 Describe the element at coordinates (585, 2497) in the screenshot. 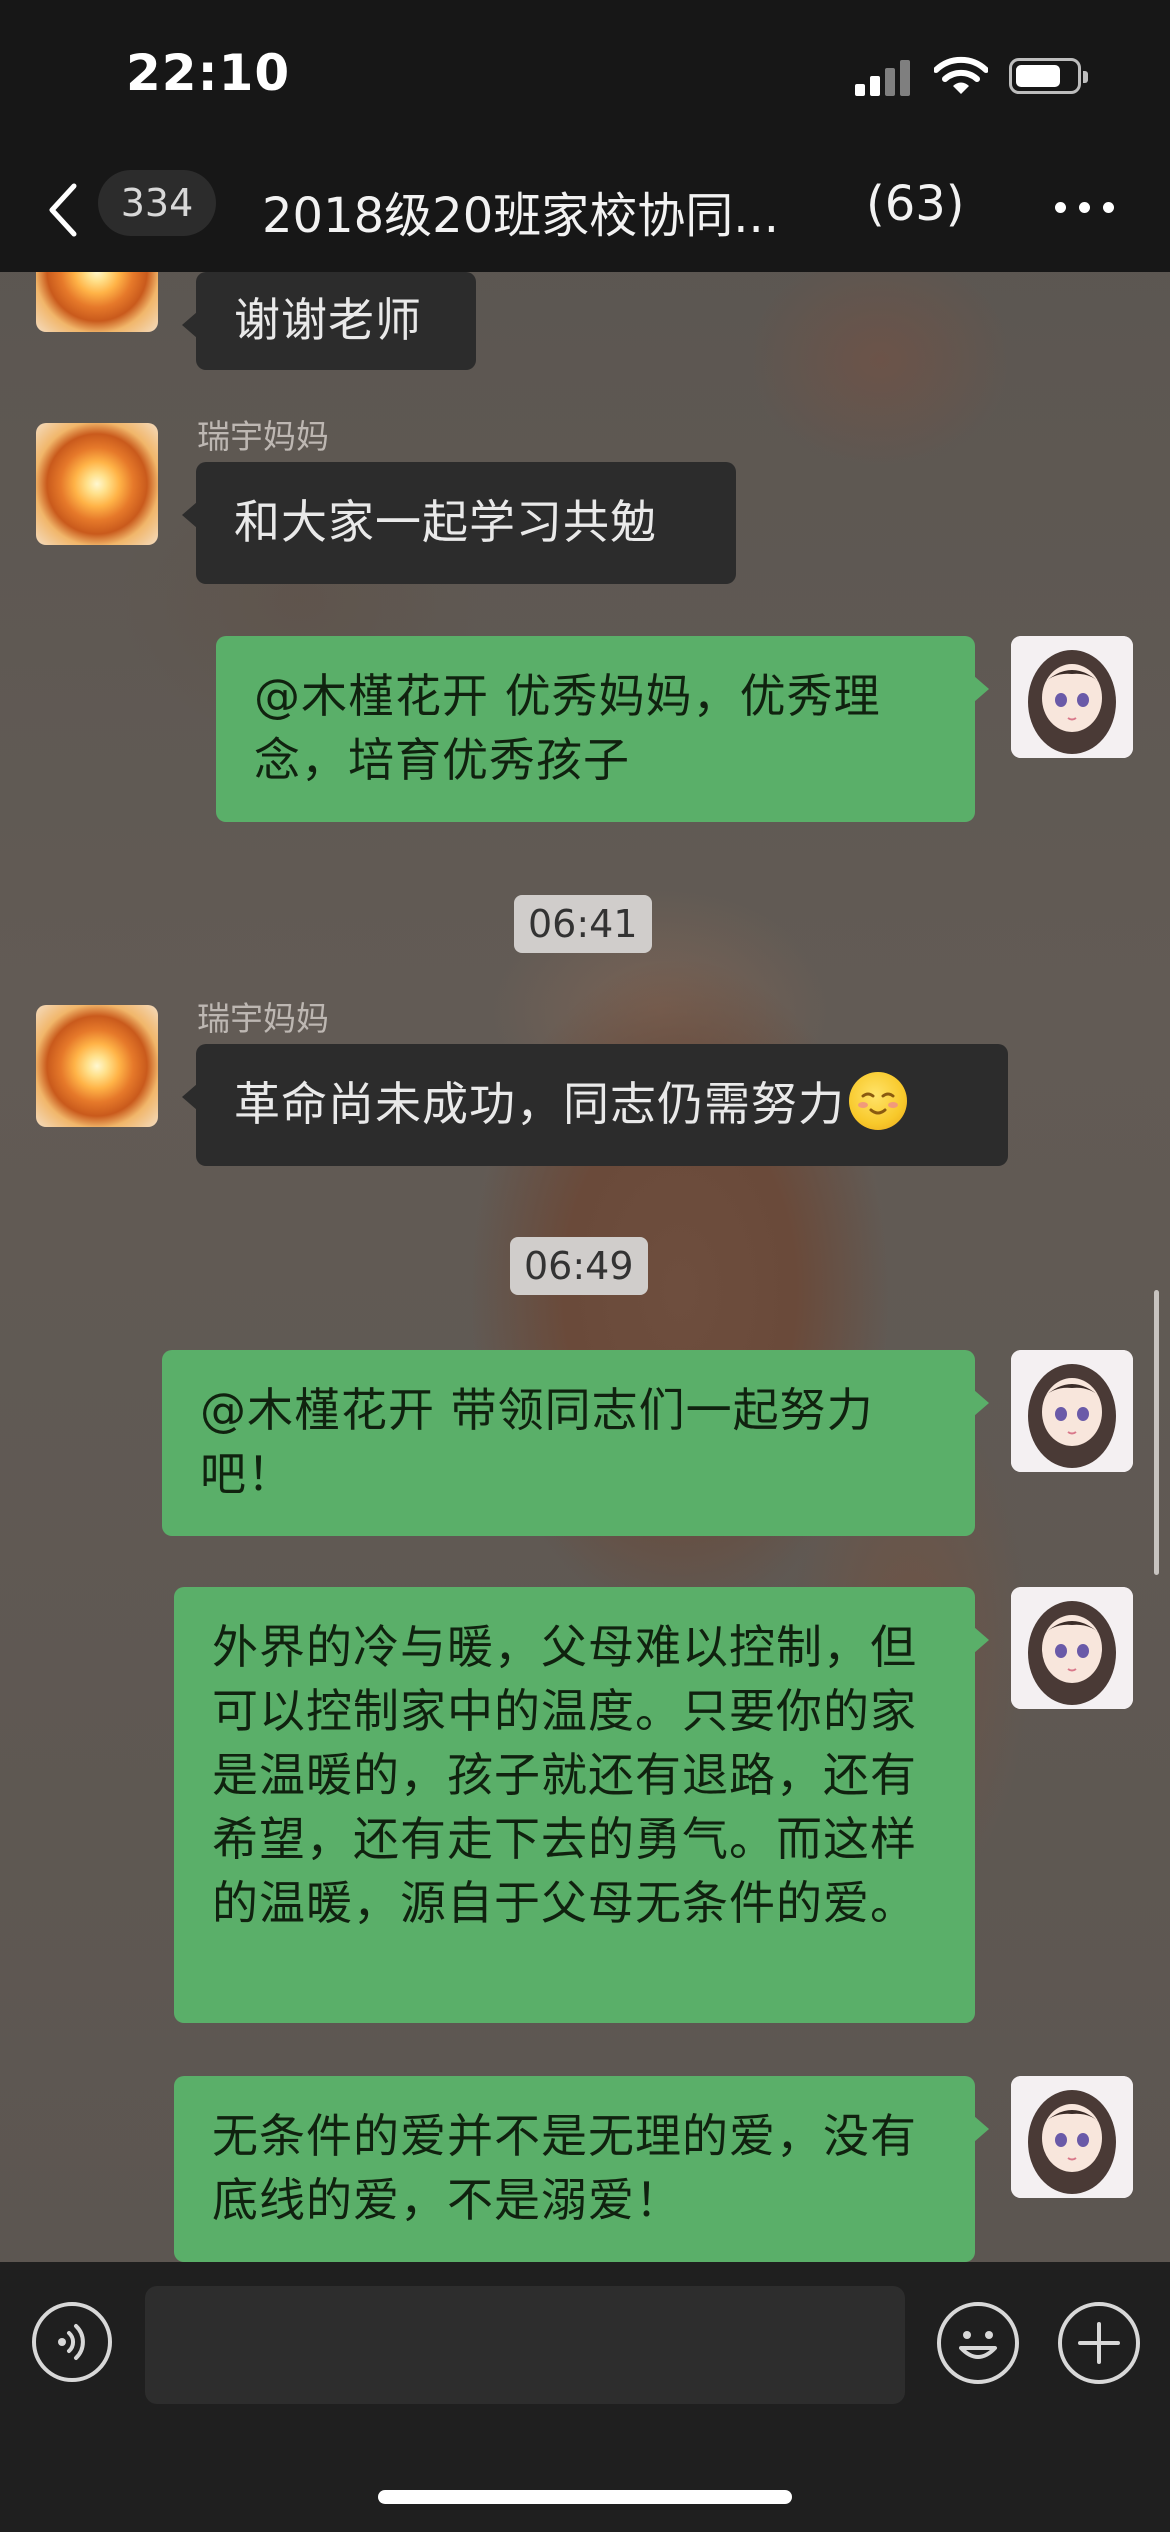

I see `home-indicator` at that location.